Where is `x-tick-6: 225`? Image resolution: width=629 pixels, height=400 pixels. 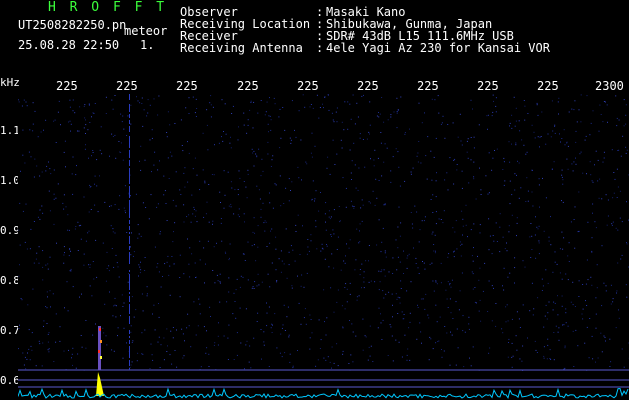
x-tick-6: 225 is located at coordinates (368, 86).